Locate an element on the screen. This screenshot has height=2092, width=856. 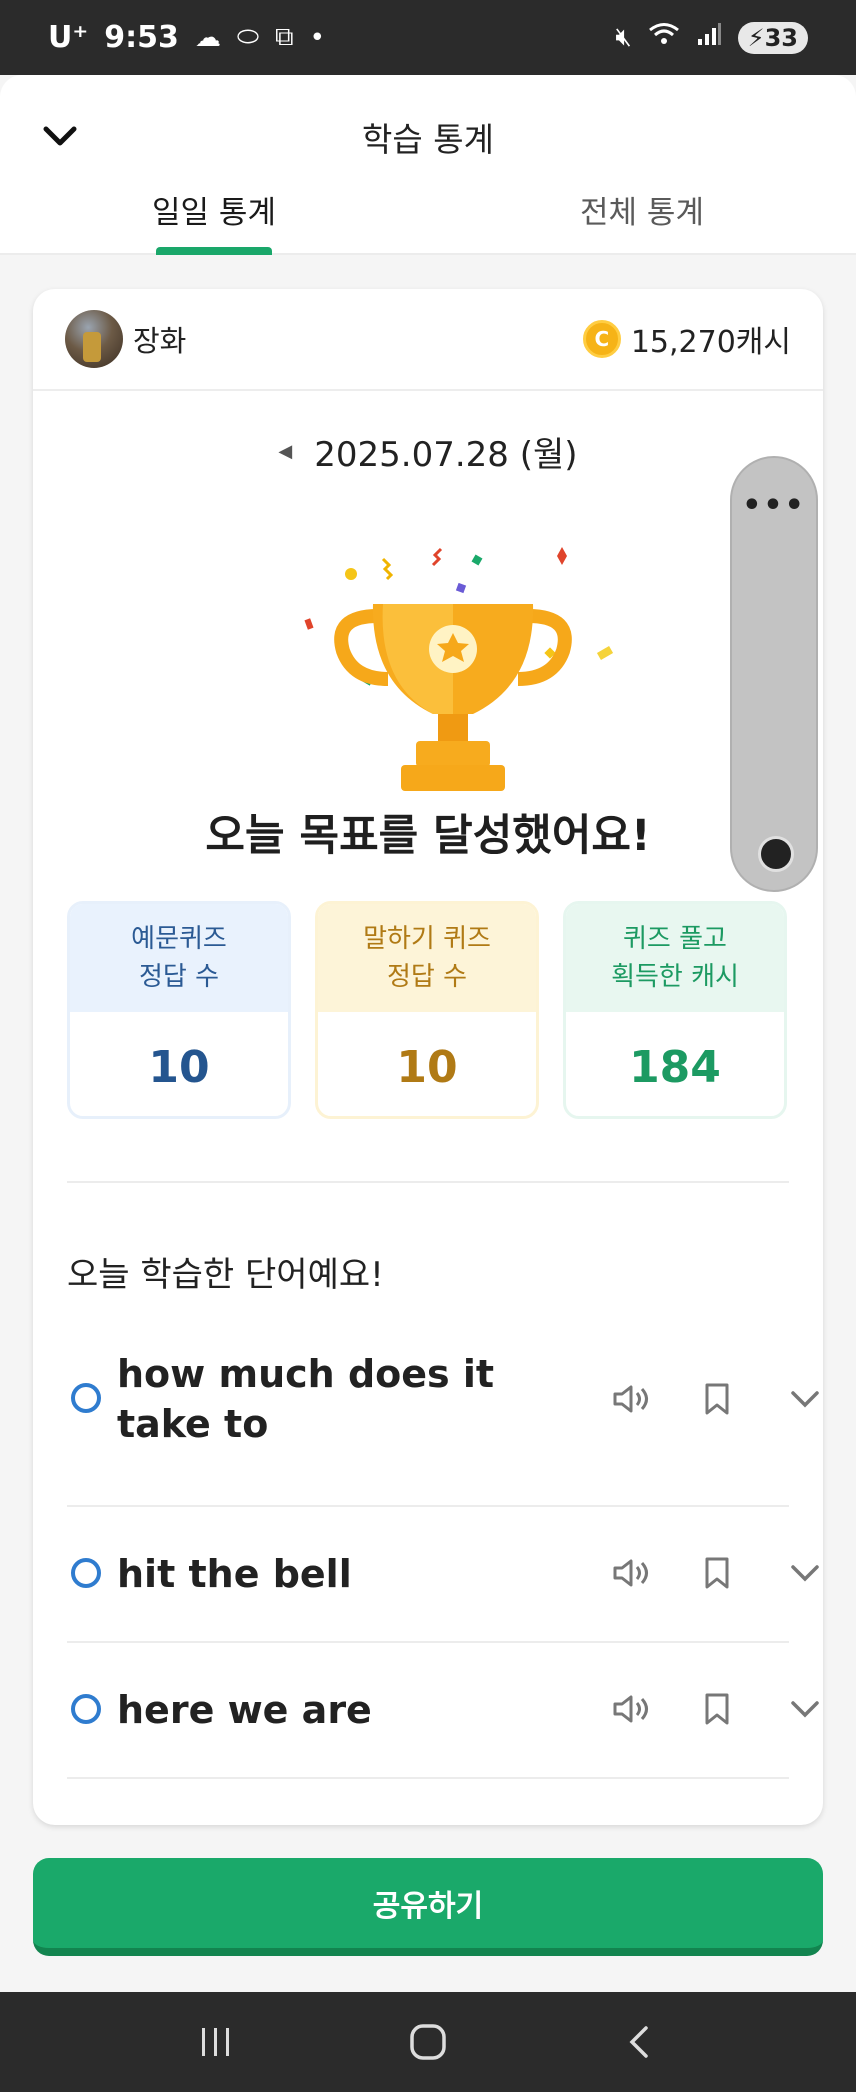
battery-indicator: ⚡33 is located at coordinates (772, 37).